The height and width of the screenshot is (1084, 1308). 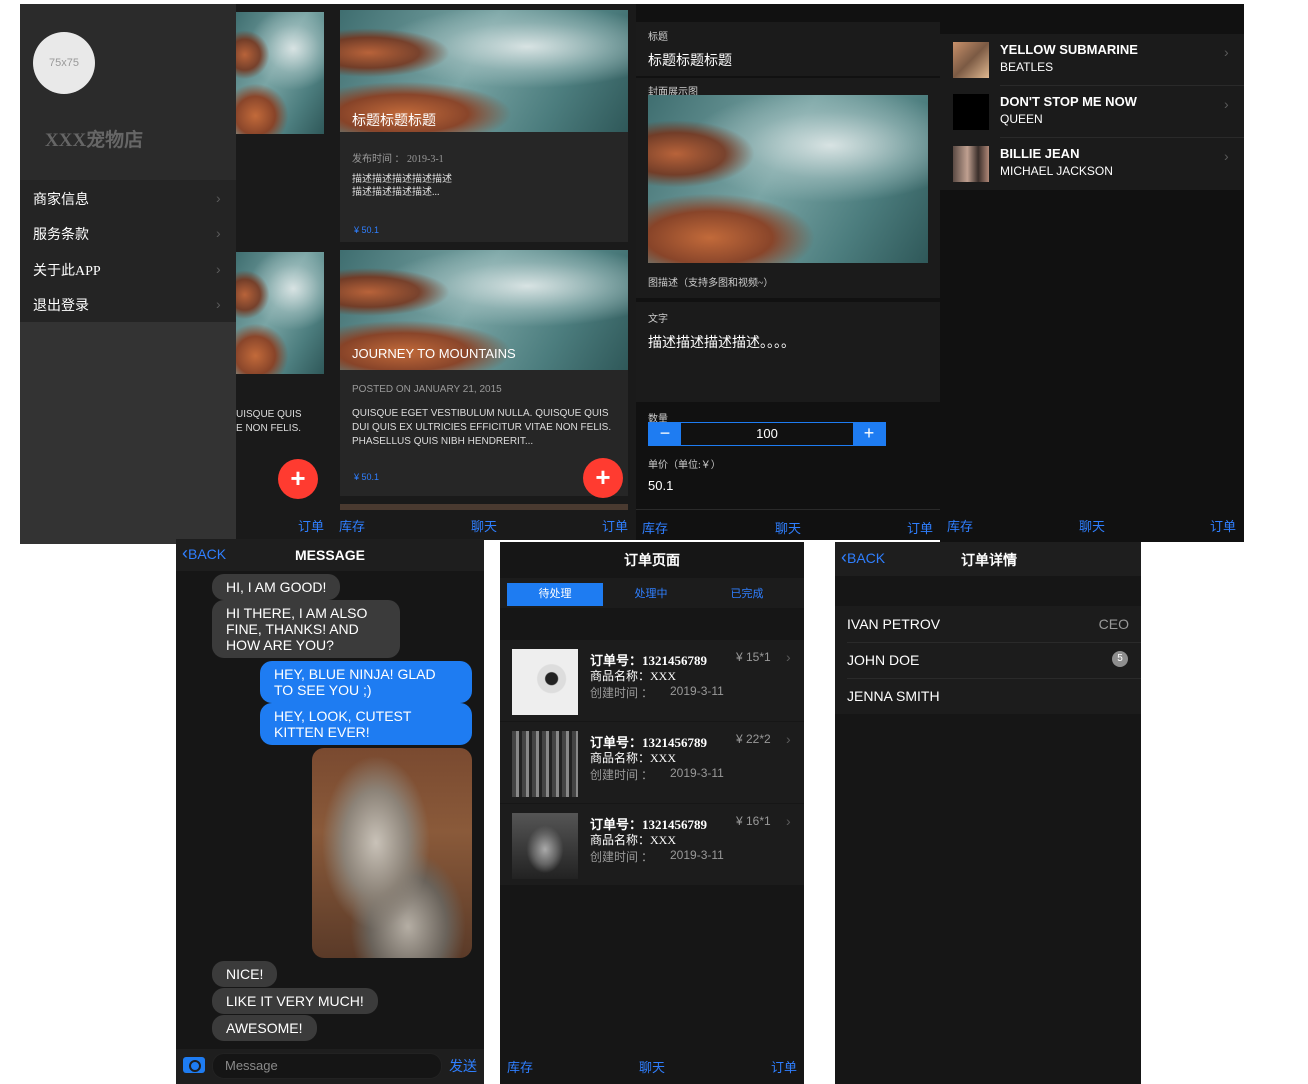 I want to click on quantity-input: 100, so click(x=767, y=436).